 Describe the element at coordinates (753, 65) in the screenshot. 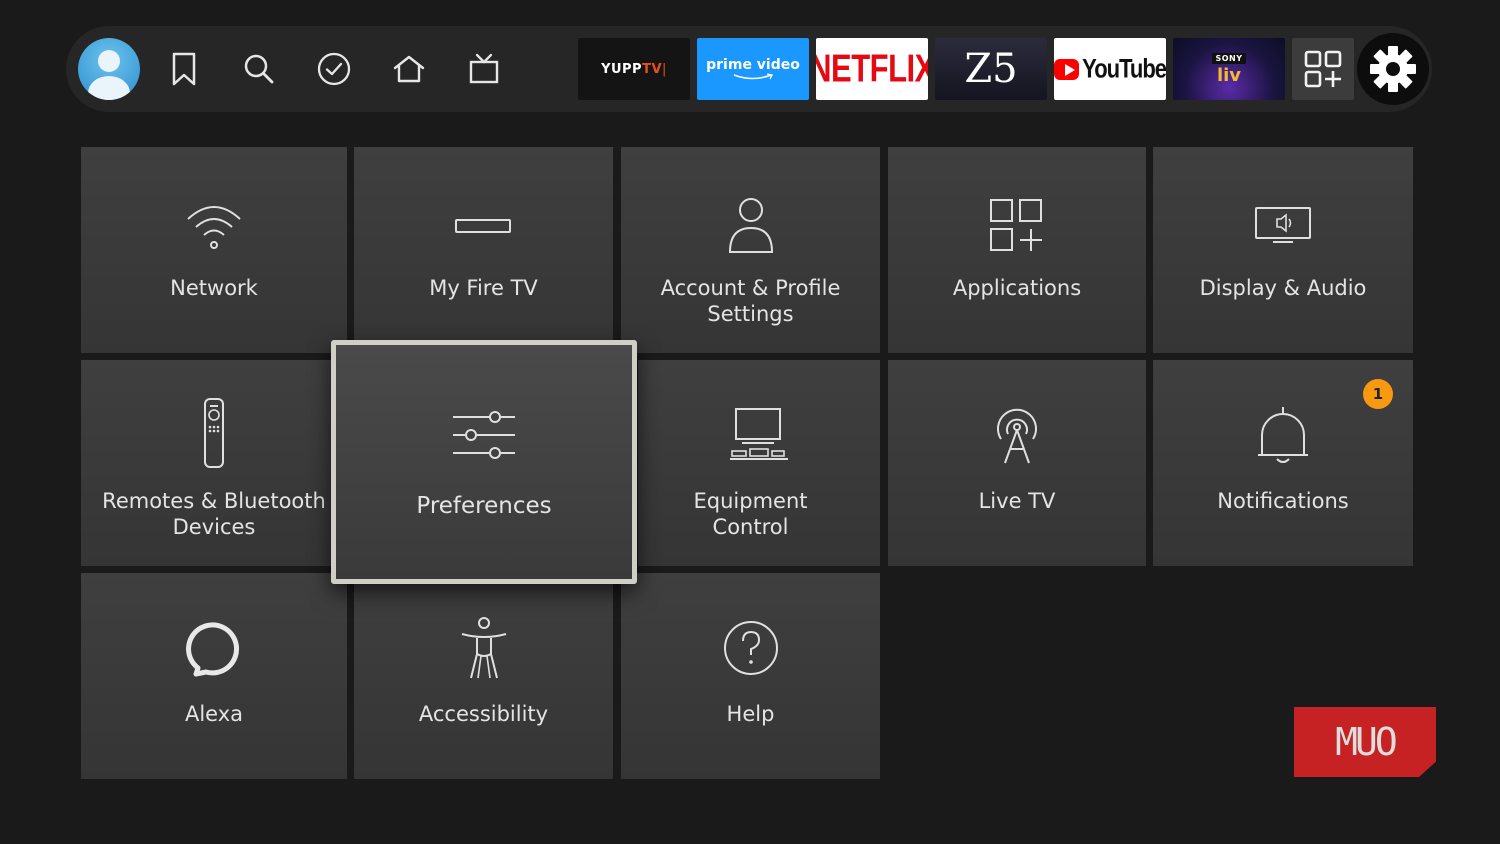

I see `prime-video-logo: prime video` at that location.